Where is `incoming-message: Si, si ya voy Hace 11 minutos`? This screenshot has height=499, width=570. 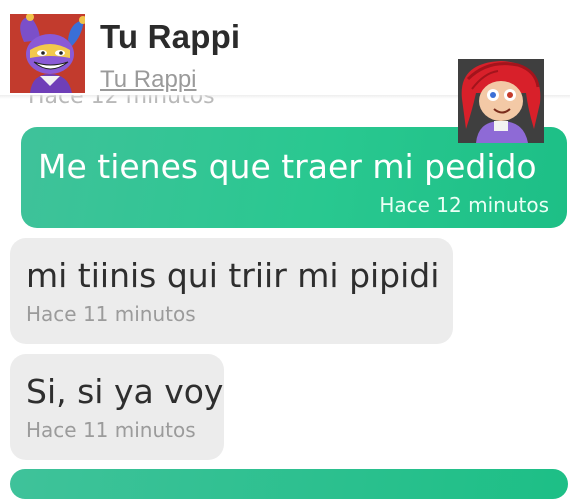 incoming-message: Si, si ya voy Hace 11 minutos is located at coordinates (117, 407).